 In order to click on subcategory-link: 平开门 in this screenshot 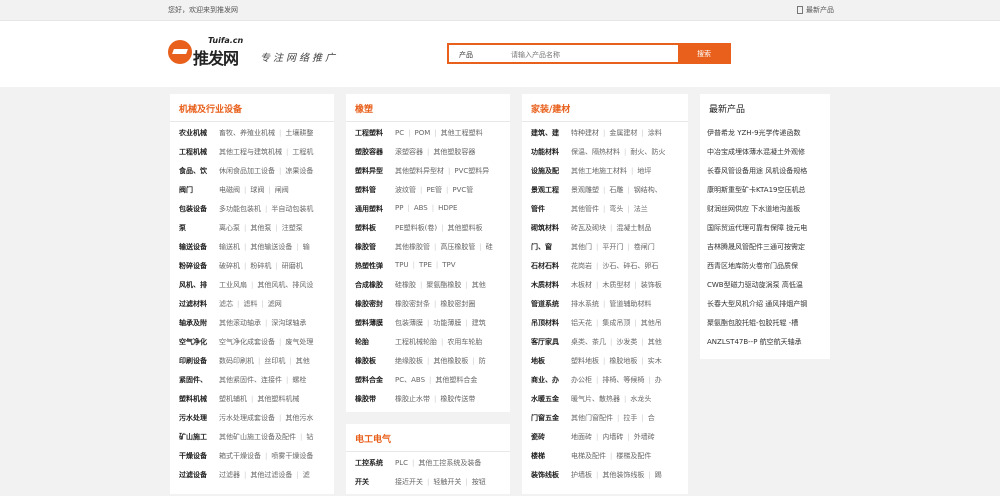, I will do `click(612, 247)`.